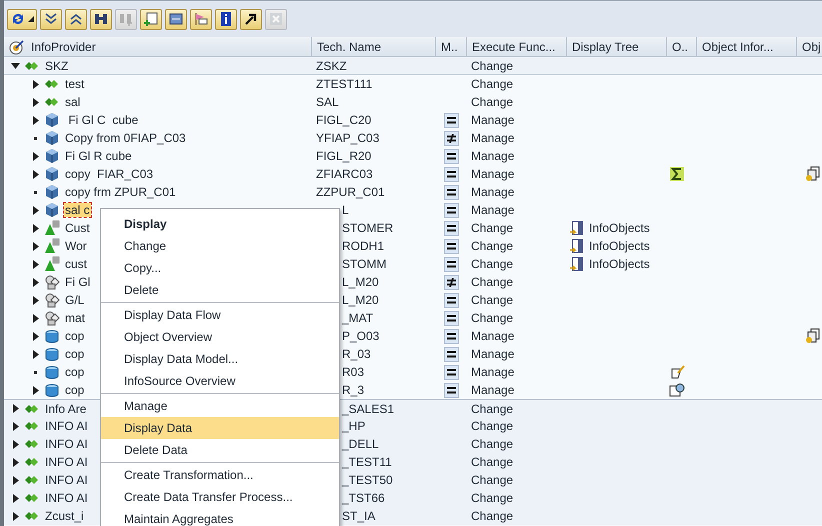  What do you see at coordinates (76, 264) in the screenshot?
I see `tree-node-label: cust` at bounding box center [76, 264].